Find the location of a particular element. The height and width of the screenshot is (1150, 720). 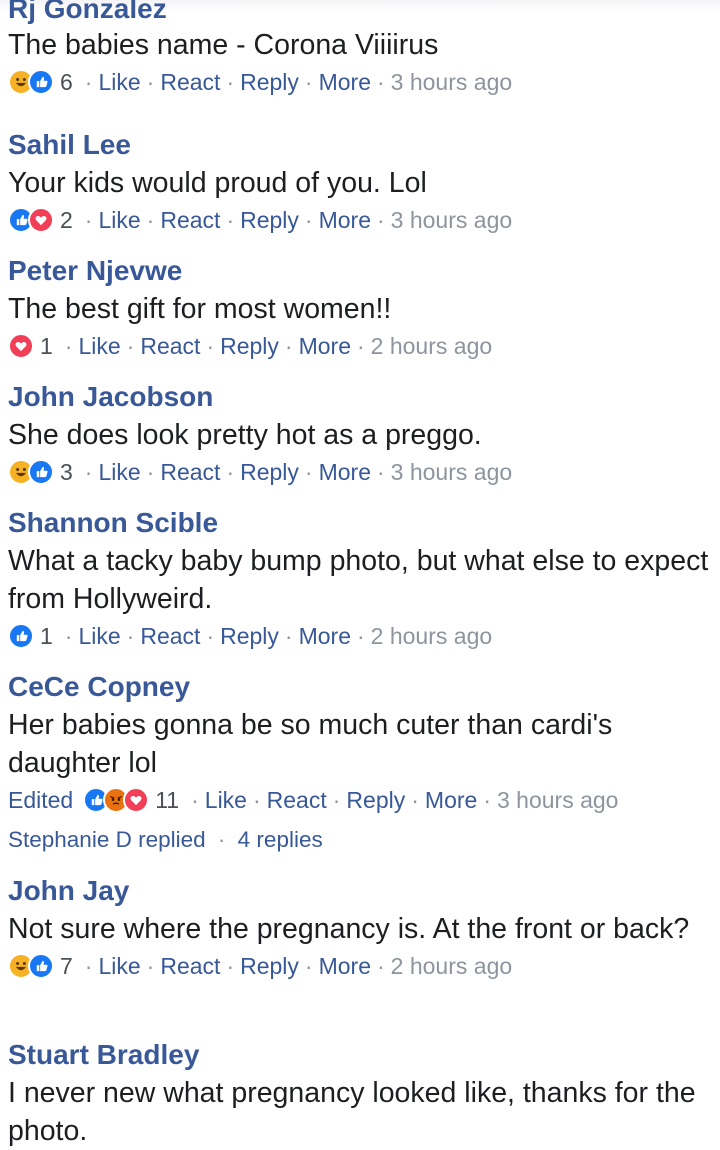

reaction-count: 7 is located at coordinates (66, 966).